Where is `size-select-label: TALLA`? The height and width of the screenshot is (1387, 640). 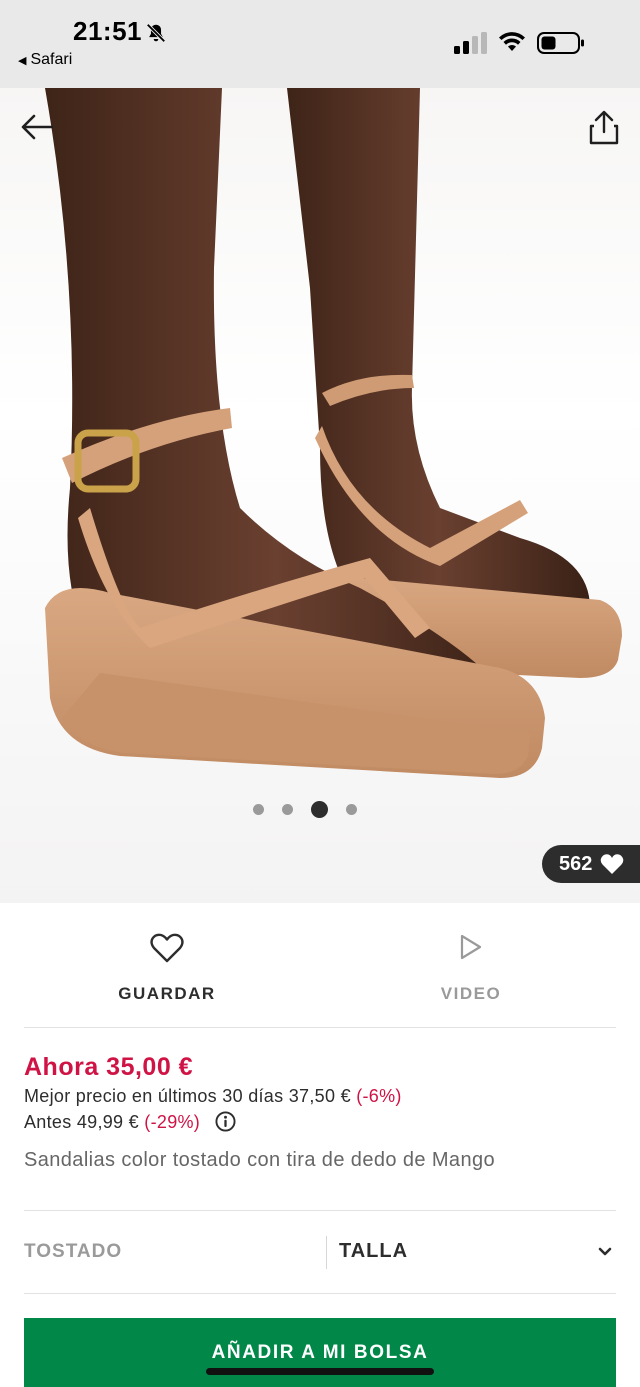
size-select-label: TALLA is located at coordinates (374, 1251).